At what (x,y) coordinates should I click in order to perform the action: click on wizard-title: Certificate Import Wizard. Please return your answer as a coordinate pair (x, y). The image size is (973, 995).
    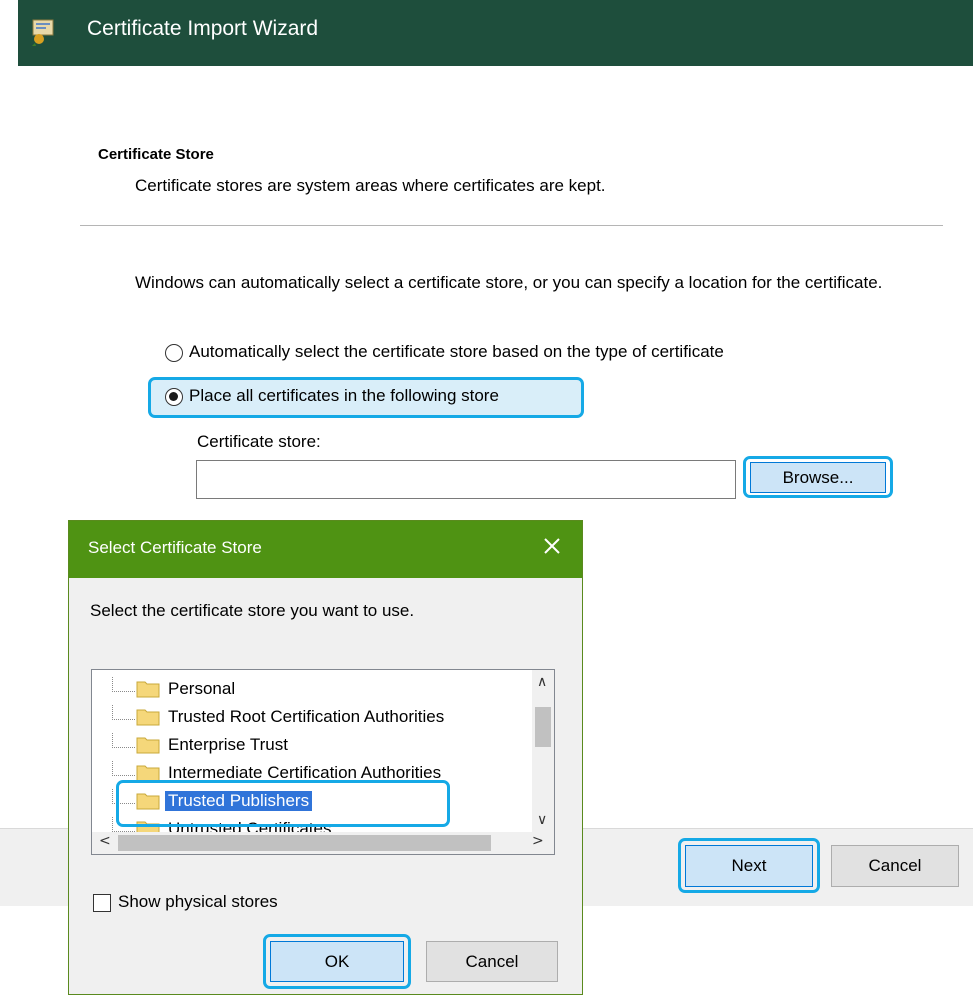
    Looking at the image, I should click on (203, 28).